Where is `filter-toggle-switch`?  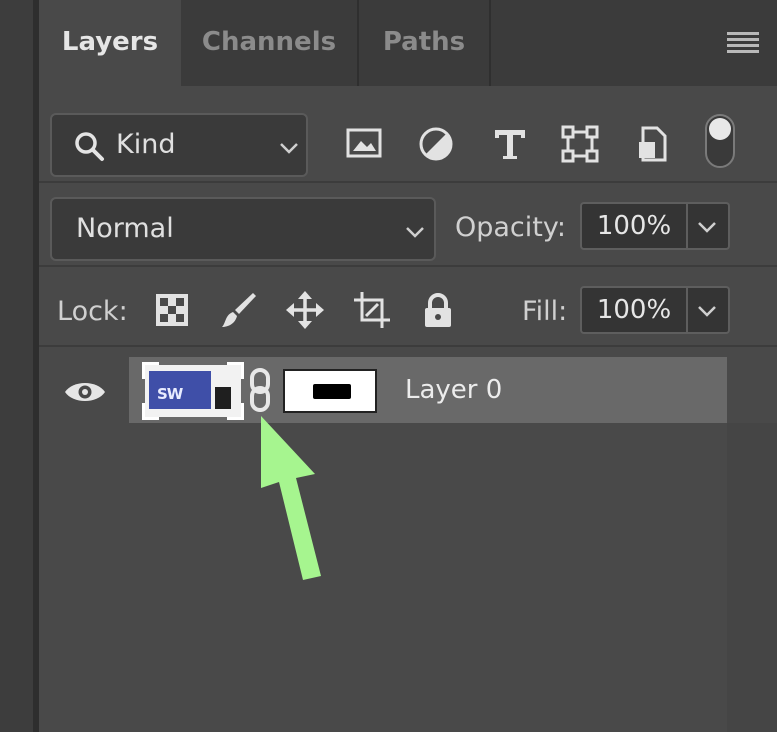 filter-toggle-switch is located at coordinates (720, 141).